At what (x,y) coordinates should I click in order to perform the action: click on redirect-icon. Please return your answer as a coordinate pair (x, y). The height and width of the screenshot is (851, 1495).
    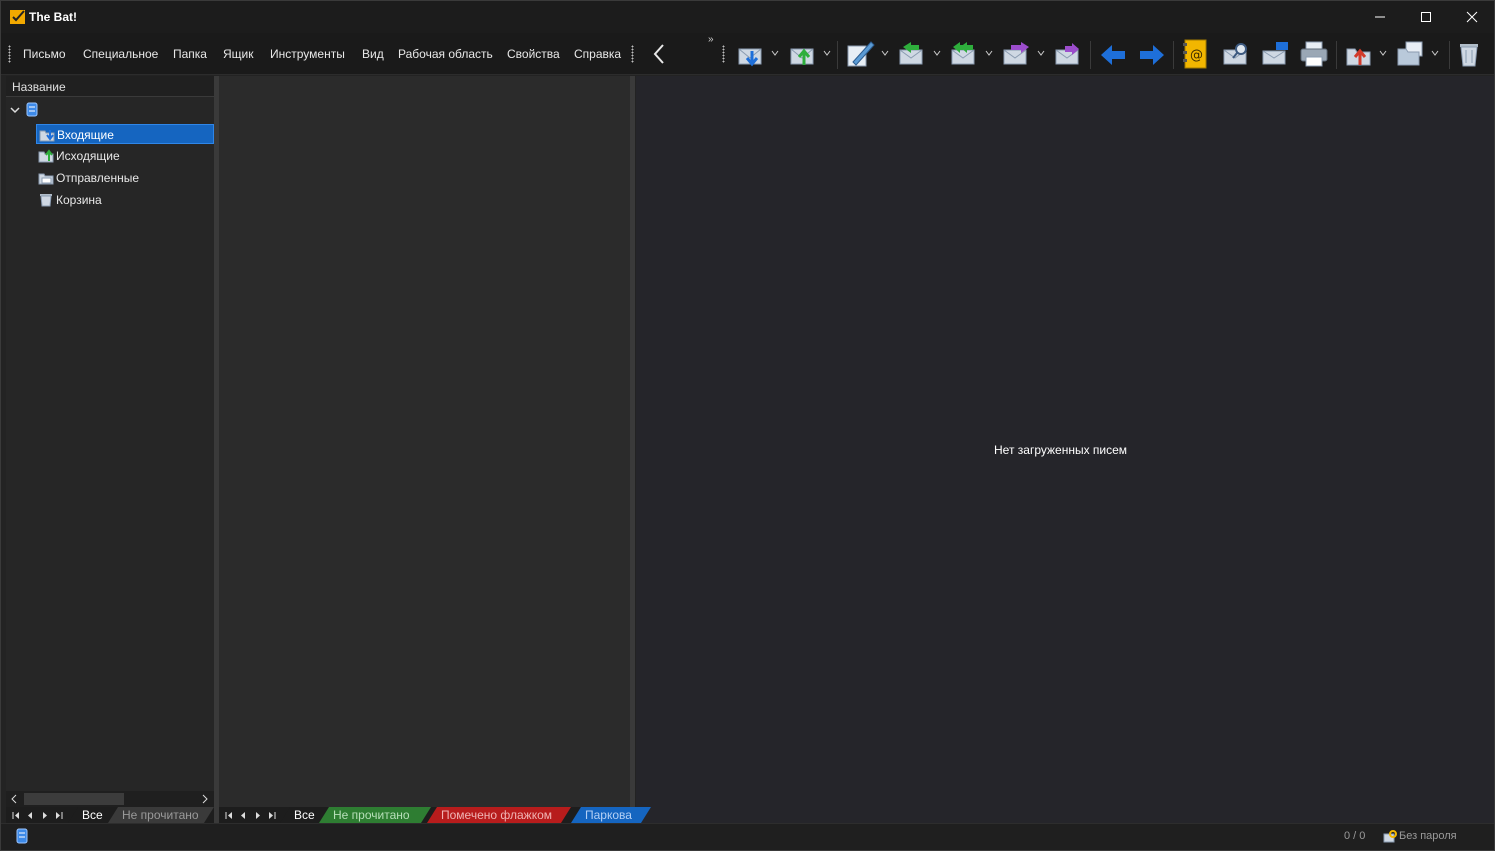
    Looking at the image, I should click on (1069, 54).